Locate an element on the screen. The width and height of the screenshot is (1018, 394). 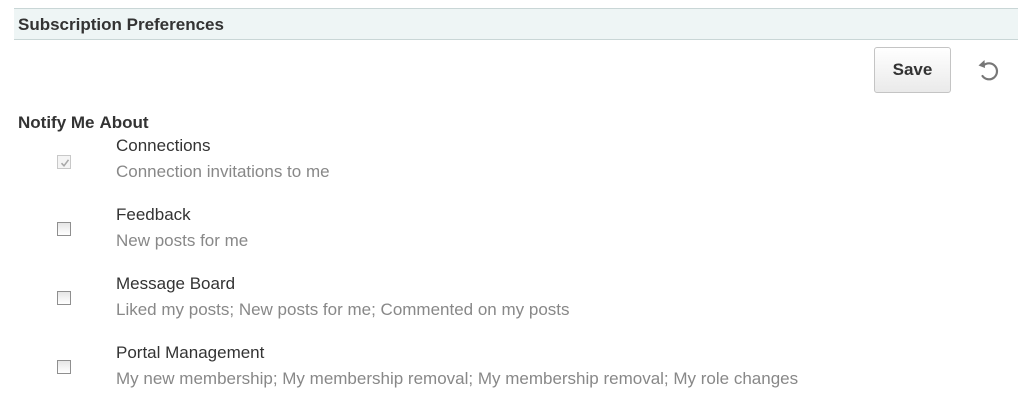
preference-description: New posts for me is located at coordinates (182, 240).